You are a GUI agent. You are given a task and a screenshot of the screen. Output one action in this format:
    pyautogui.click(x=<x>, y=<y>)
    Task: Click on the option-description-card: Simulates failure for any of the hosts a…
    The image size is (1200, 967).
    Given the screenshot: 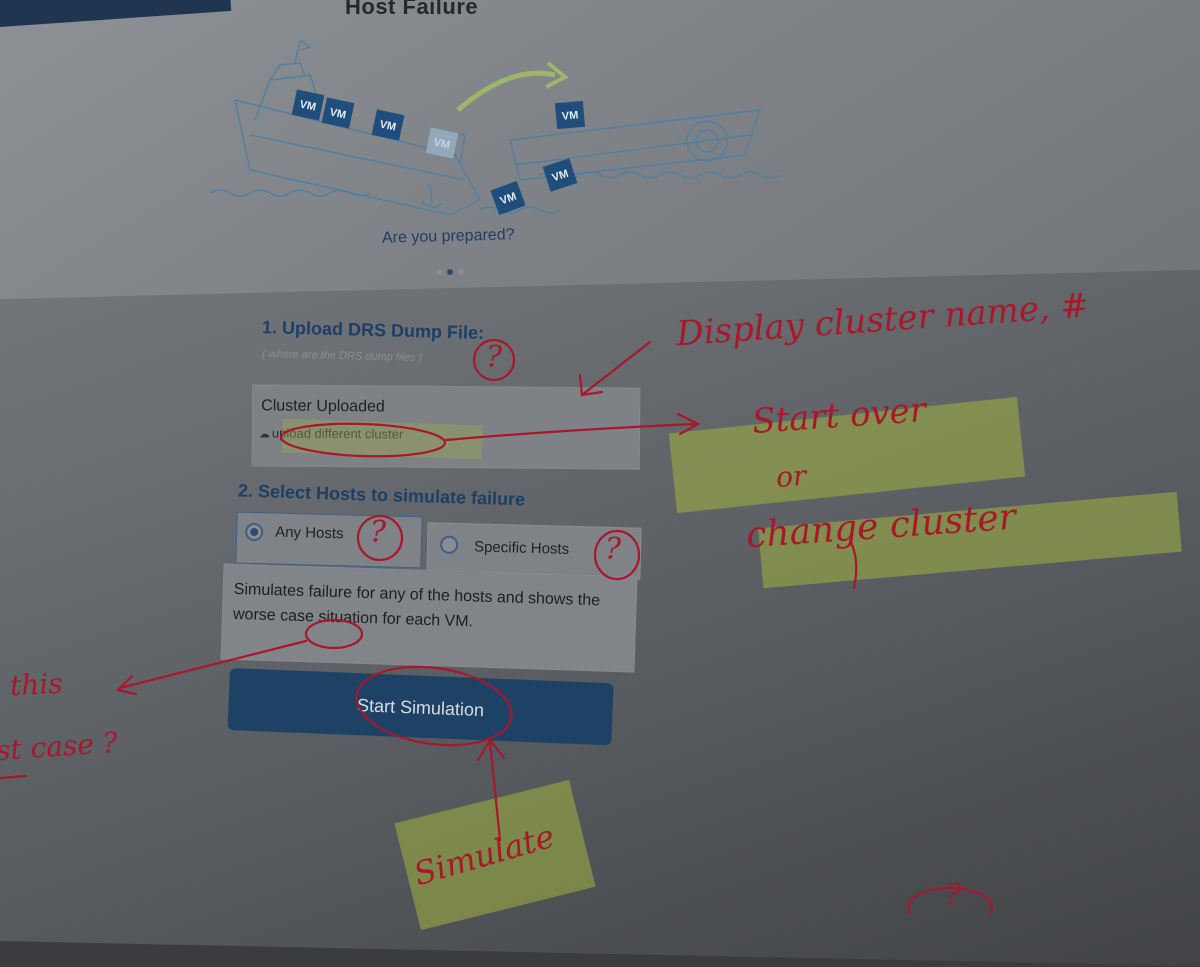 What is the action you would take?
    pyautogui.click(x=429, y=618)
    